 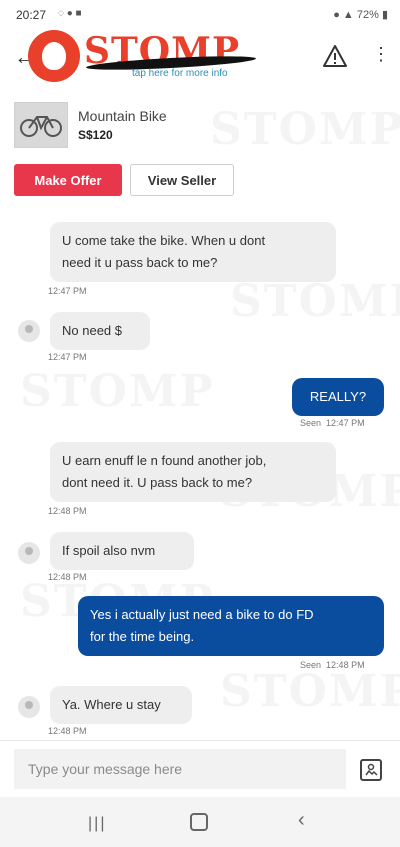 What do you see at coordinates (367, 15) in the screenshot?
I see `battery-level: 72%` at bounding box center [367, 15].